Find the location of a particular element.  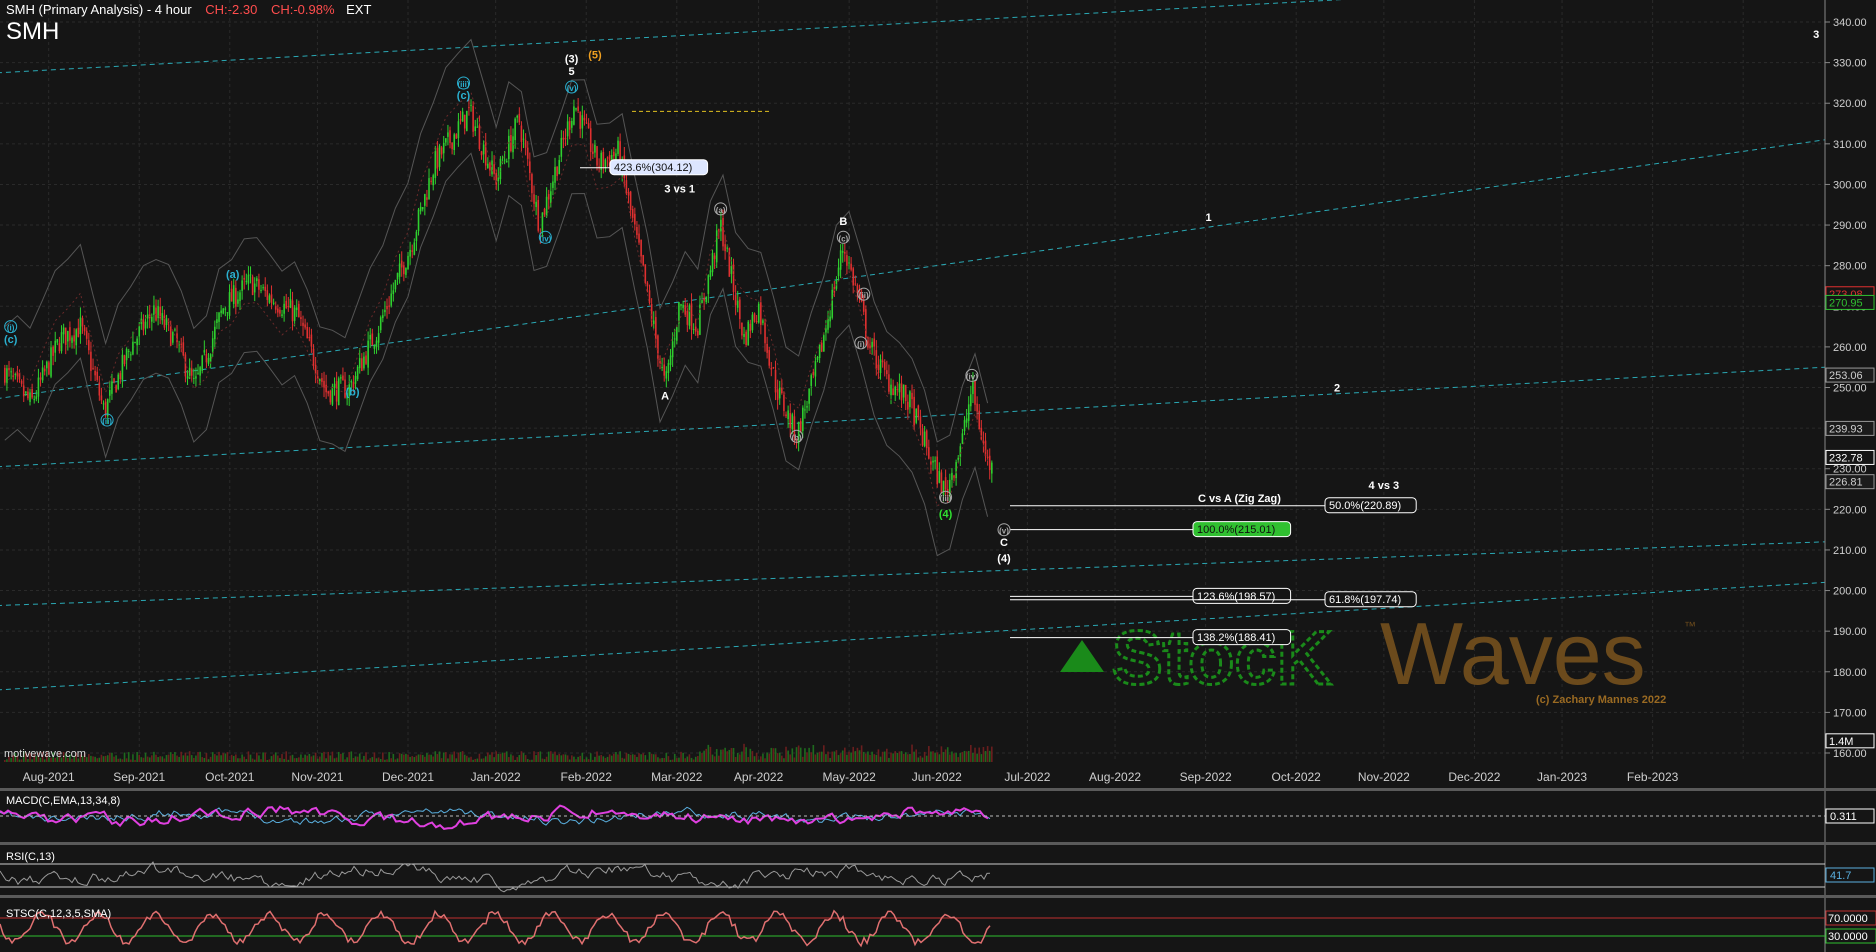

wave-label: 3 is located at coordinates (1816, 35).